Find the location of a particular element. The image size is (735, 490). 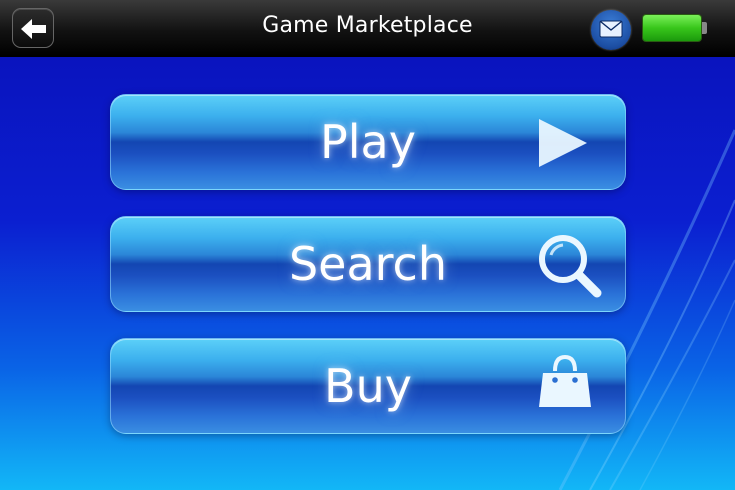

battery-tip is located at coordinates (704, 28).